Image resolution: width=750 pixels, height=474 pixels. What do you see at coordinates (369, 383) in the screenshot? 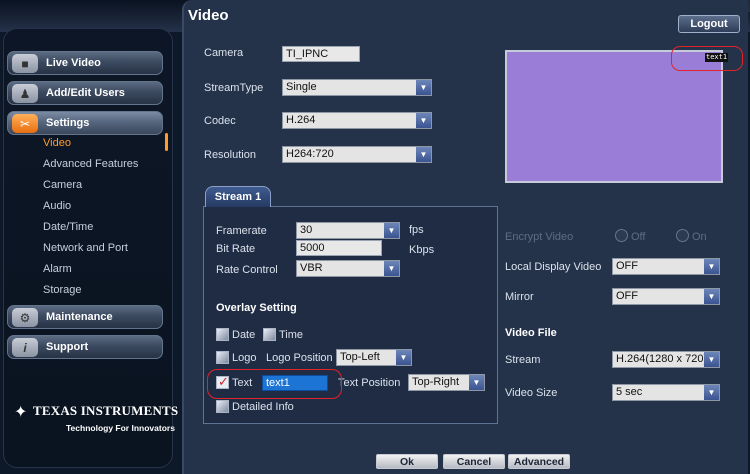
I see `text-position-label: Text Position` at bounding box center [369, 383].